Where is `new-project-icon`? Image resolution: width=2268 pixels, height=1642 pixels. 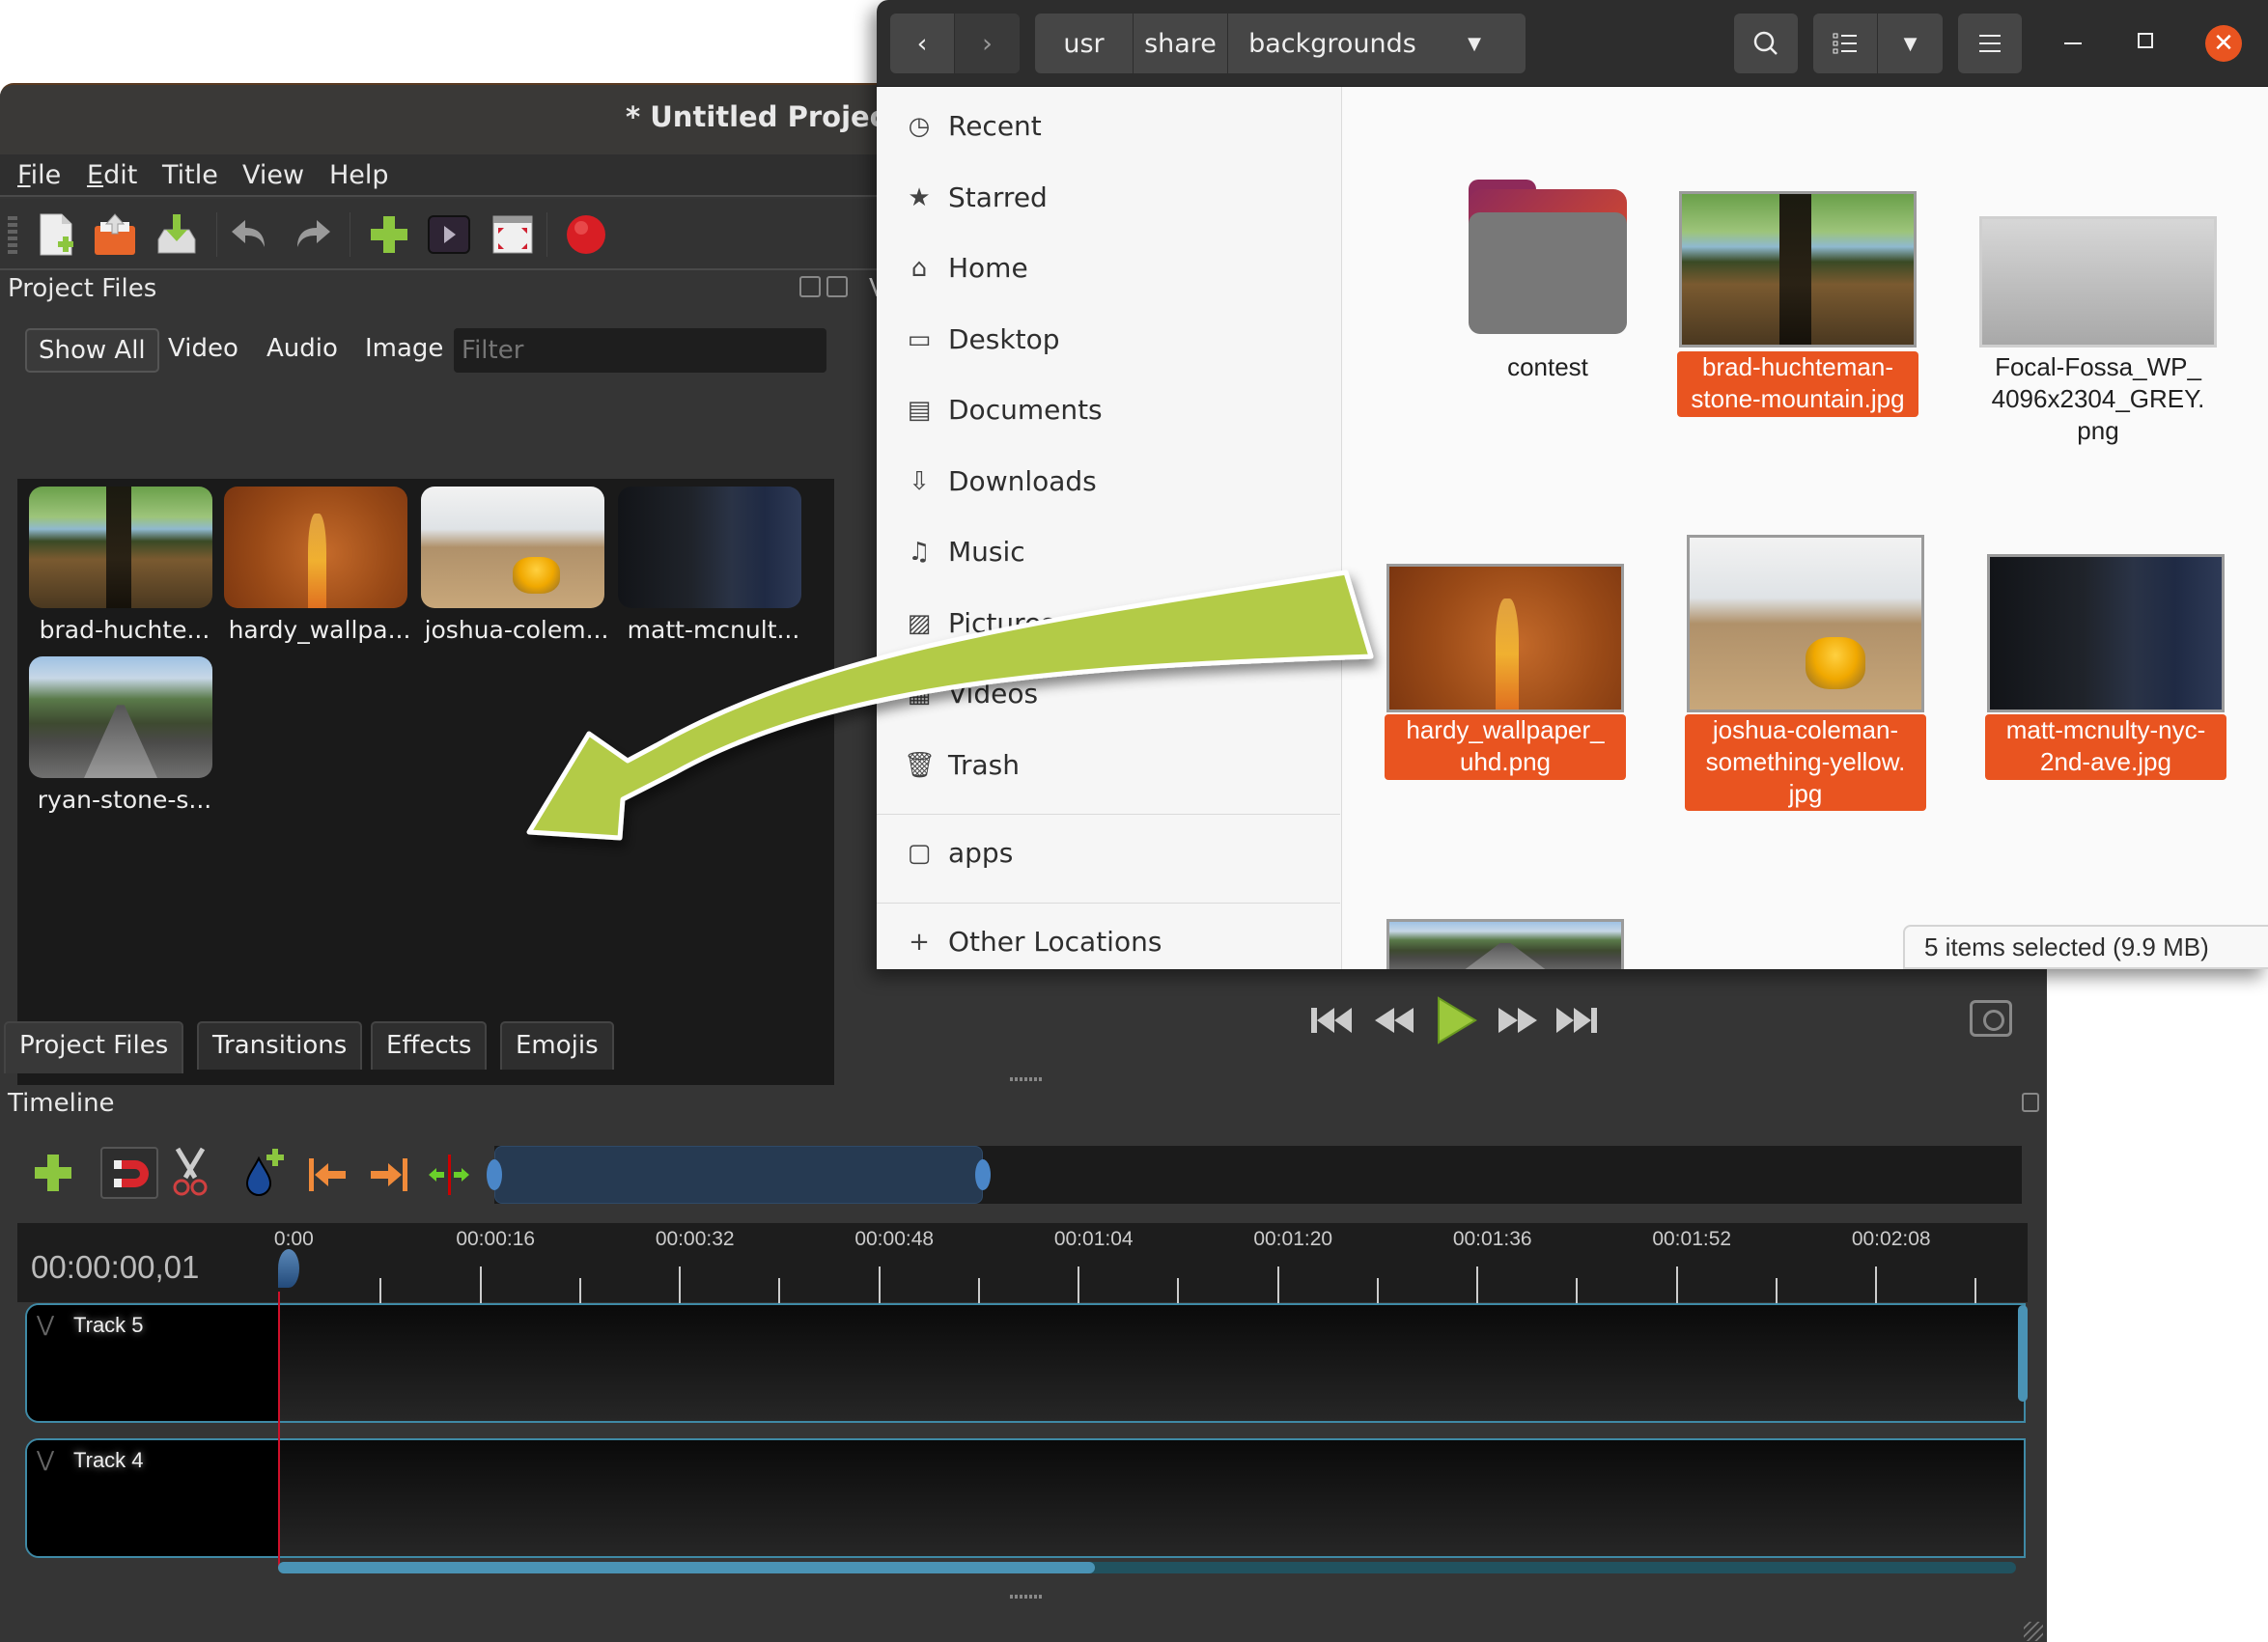 new-project-icon is located at coordinates (57, 234).